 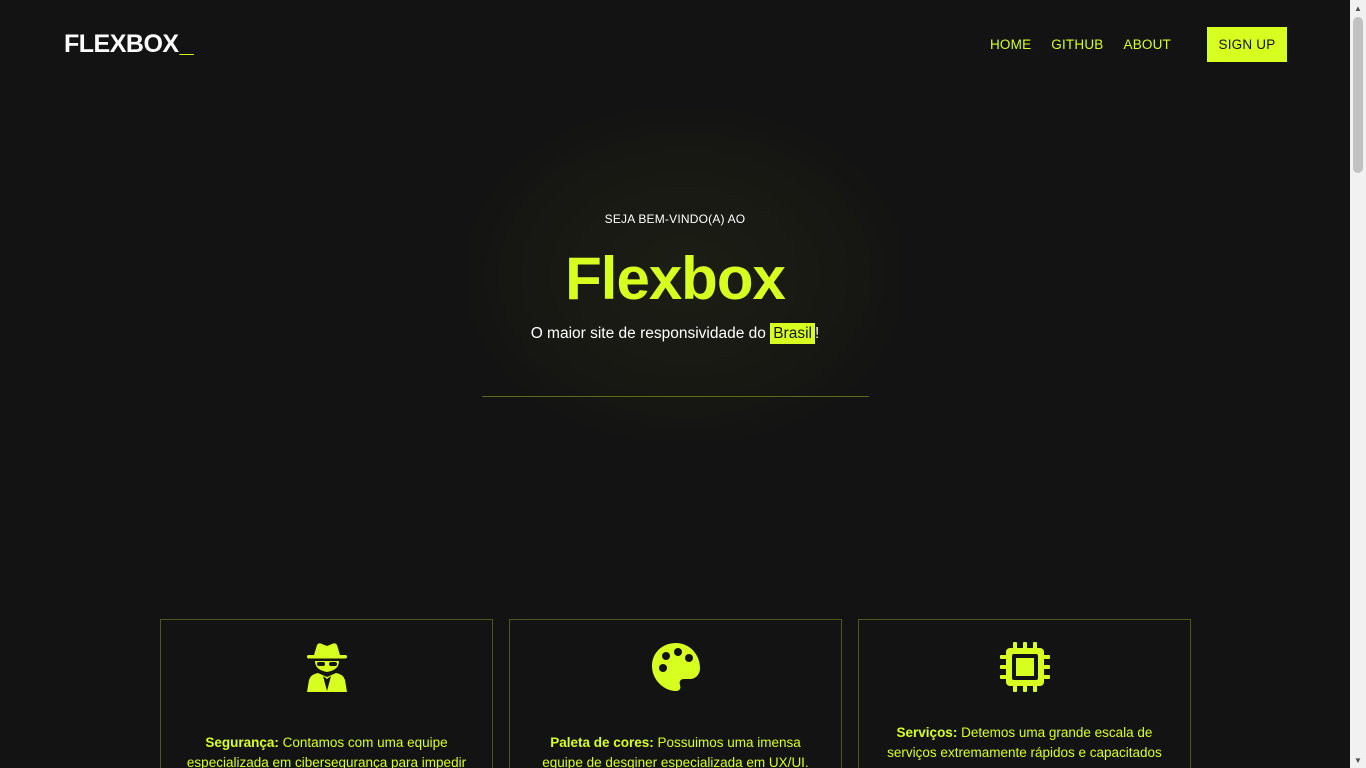 What do you see at coordinates (186, 44) in the screenshot?
I see `logo-cursor: _` at bounding box center [186, 44].